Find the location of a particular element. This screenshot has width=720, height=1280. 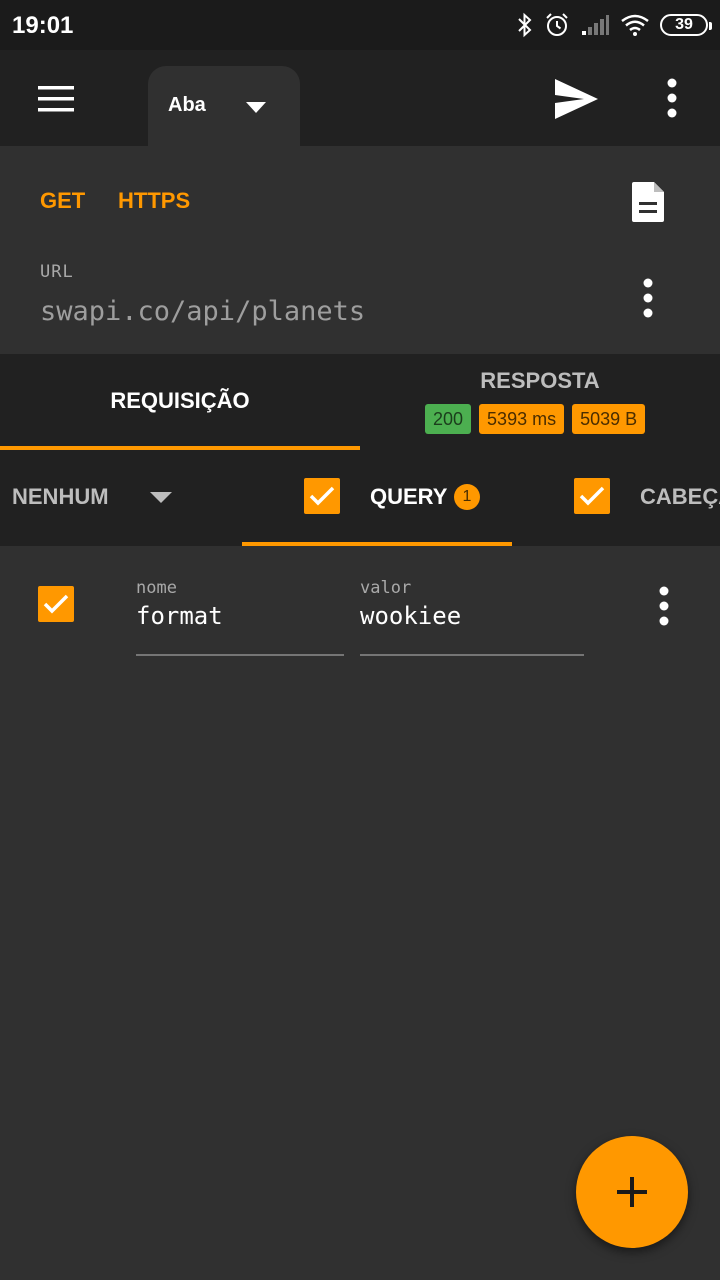

query-param-row: nome format valor wookiee is located at coordinates (360, 606).